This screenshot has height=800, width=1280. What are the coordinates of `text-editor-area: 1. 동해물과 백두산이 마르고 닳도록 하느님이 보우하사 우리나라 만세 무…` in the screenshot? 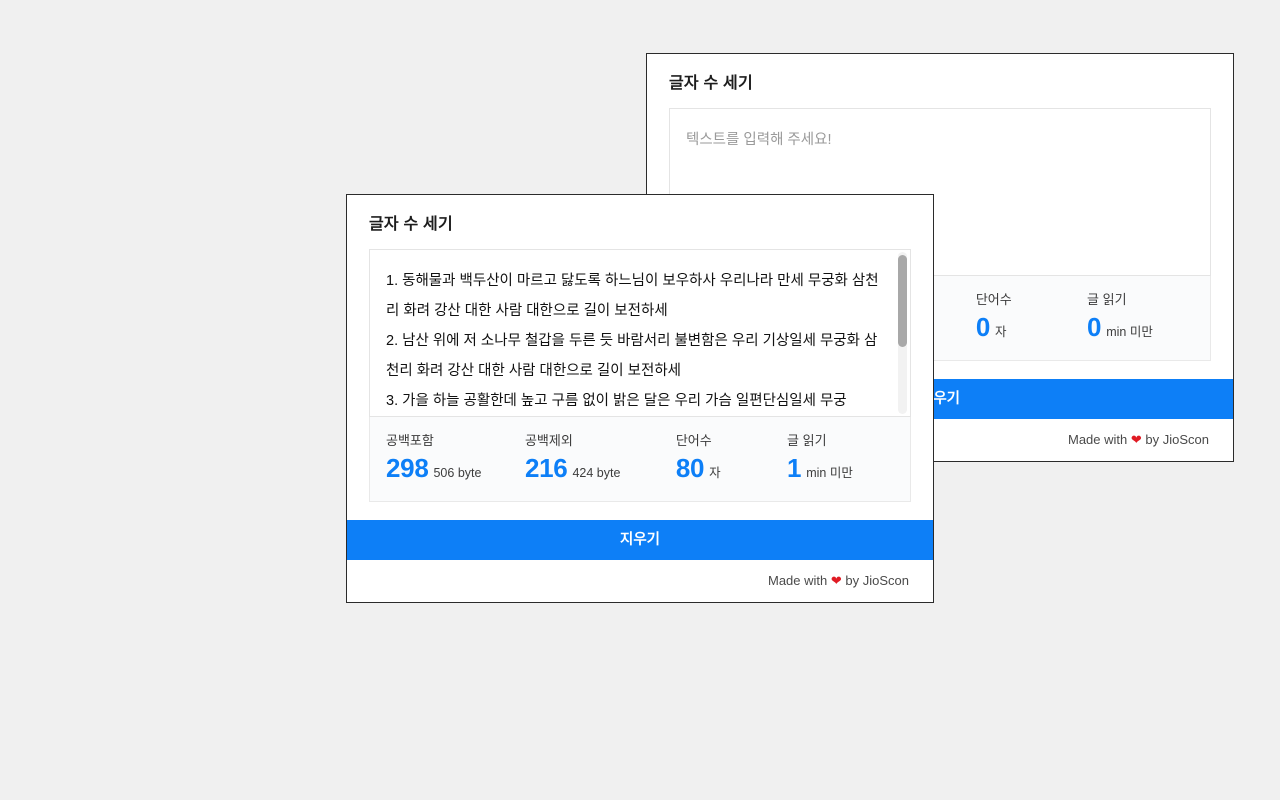 It's located at (640, 333).